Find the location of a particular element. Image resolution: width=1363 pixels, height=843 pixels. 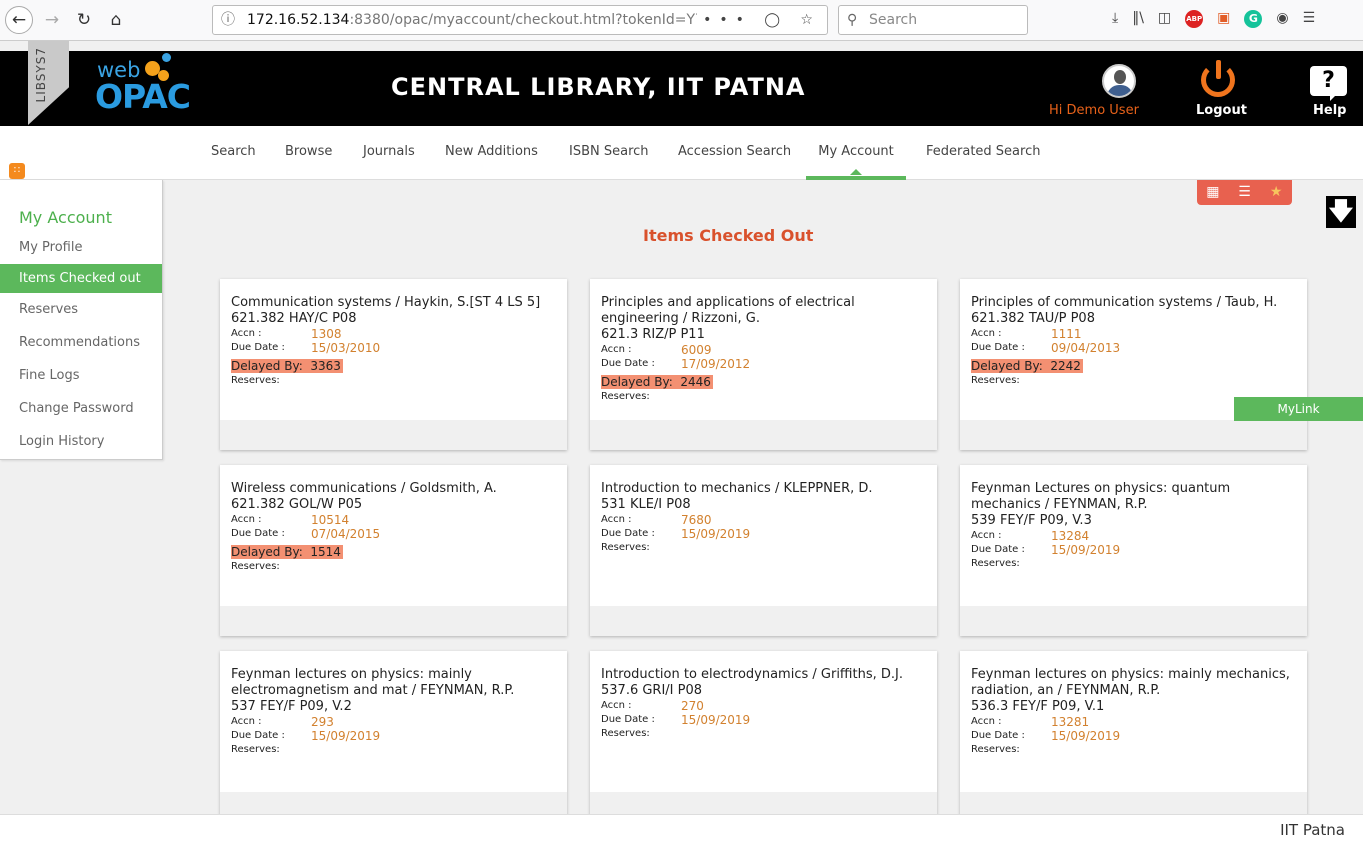

due-date-value: 17/09/2012 is located at coordinates (716, 364).